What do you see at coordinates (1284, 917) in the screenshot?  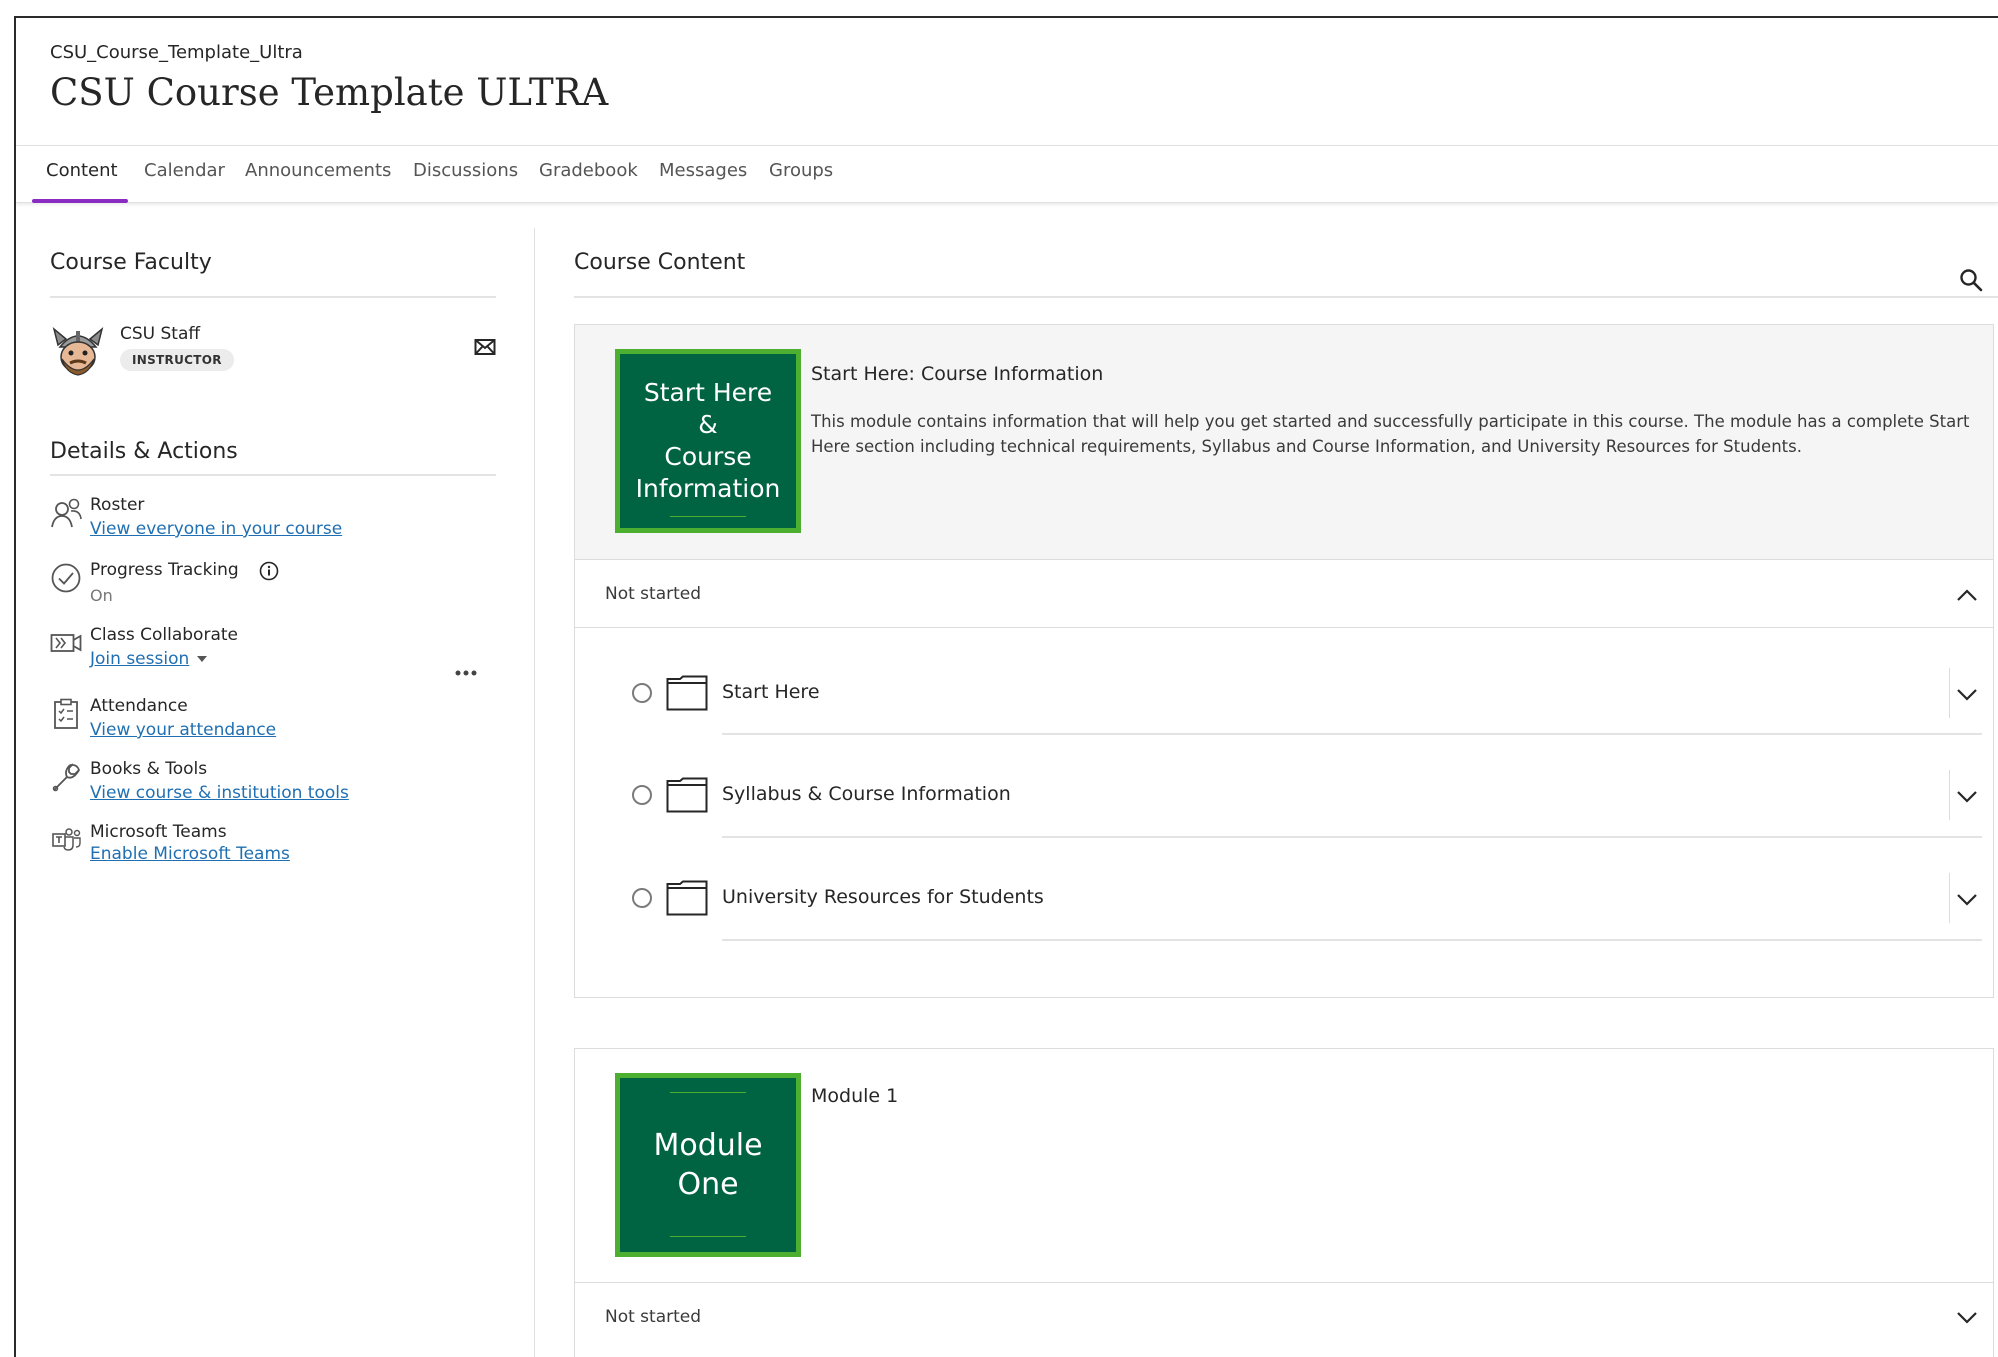 I see `content-item-university-resources: University Resources for Students` at bounding box center [1284, 917].